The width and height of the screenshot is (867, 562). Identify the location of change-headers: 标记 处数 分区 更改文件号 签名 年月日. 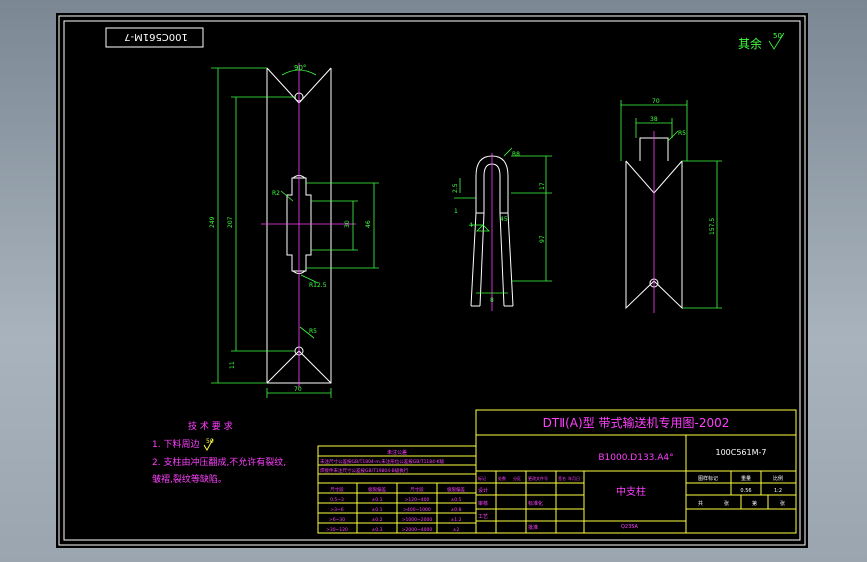
(529, 478).